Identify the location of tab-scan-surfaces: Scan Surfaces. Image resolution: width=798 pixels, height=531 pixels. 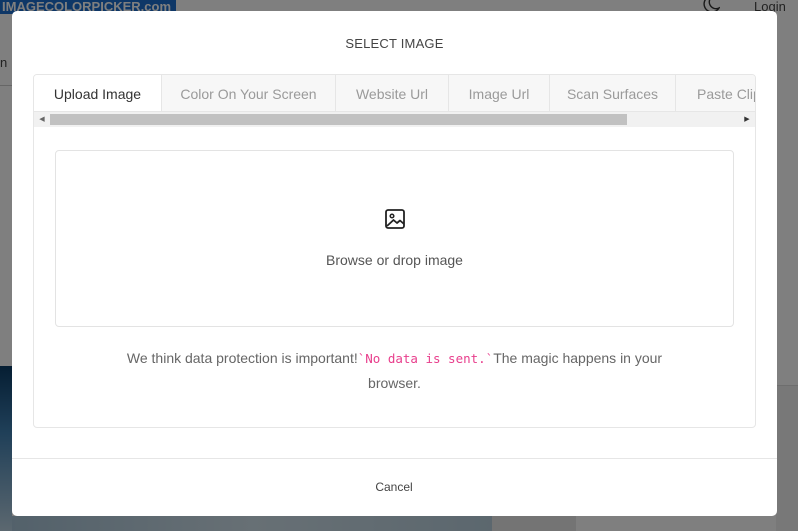
(613, 93).